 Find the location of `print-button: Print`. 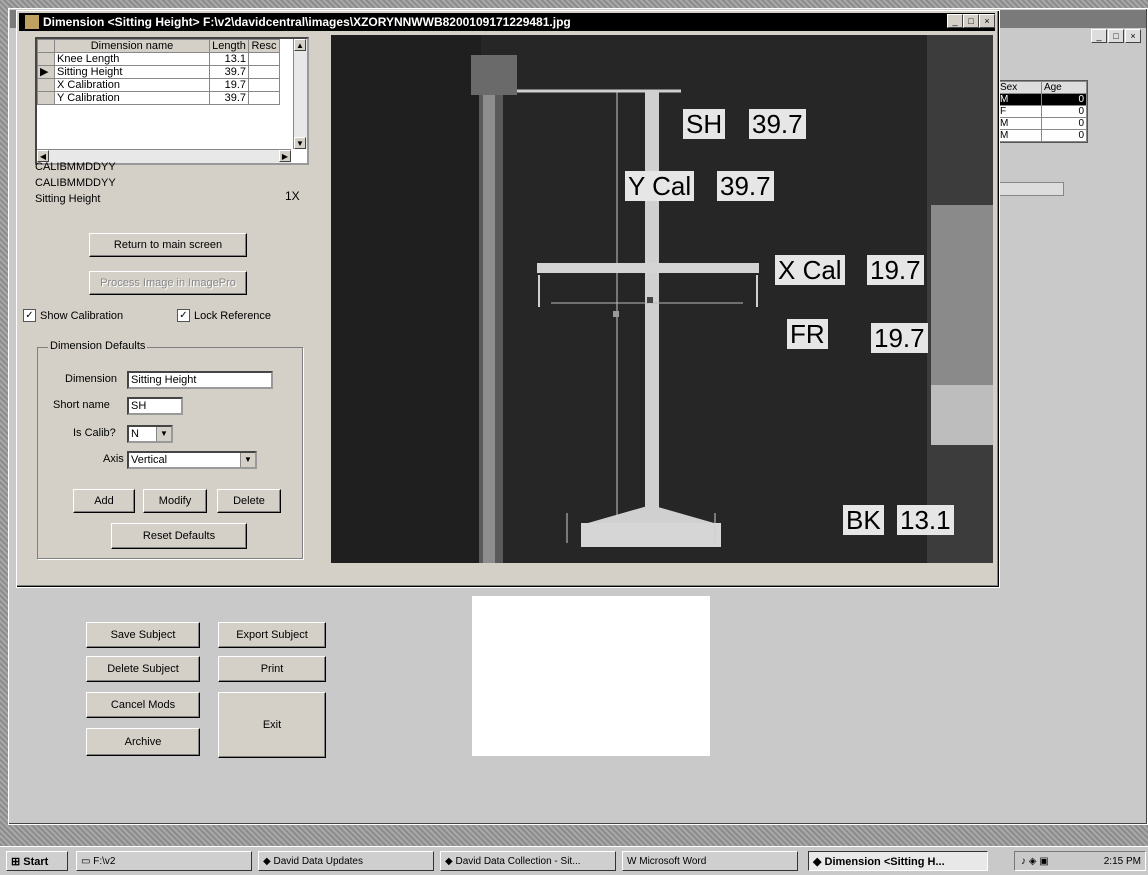

print-button: Print is located at coordinates (272, 669).